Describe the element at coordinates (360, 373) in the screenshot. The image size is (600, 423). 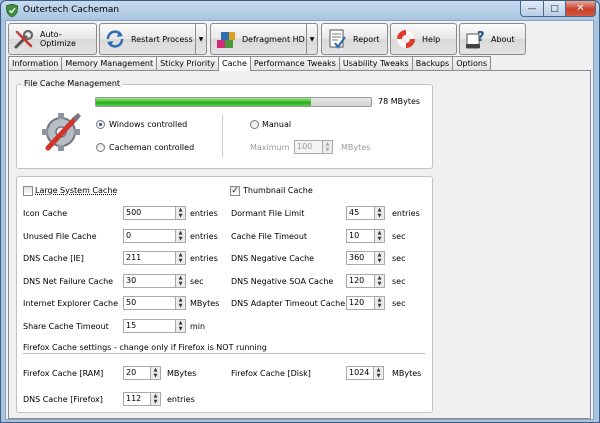
I see `firefox-disk-value: 1024` at that location.